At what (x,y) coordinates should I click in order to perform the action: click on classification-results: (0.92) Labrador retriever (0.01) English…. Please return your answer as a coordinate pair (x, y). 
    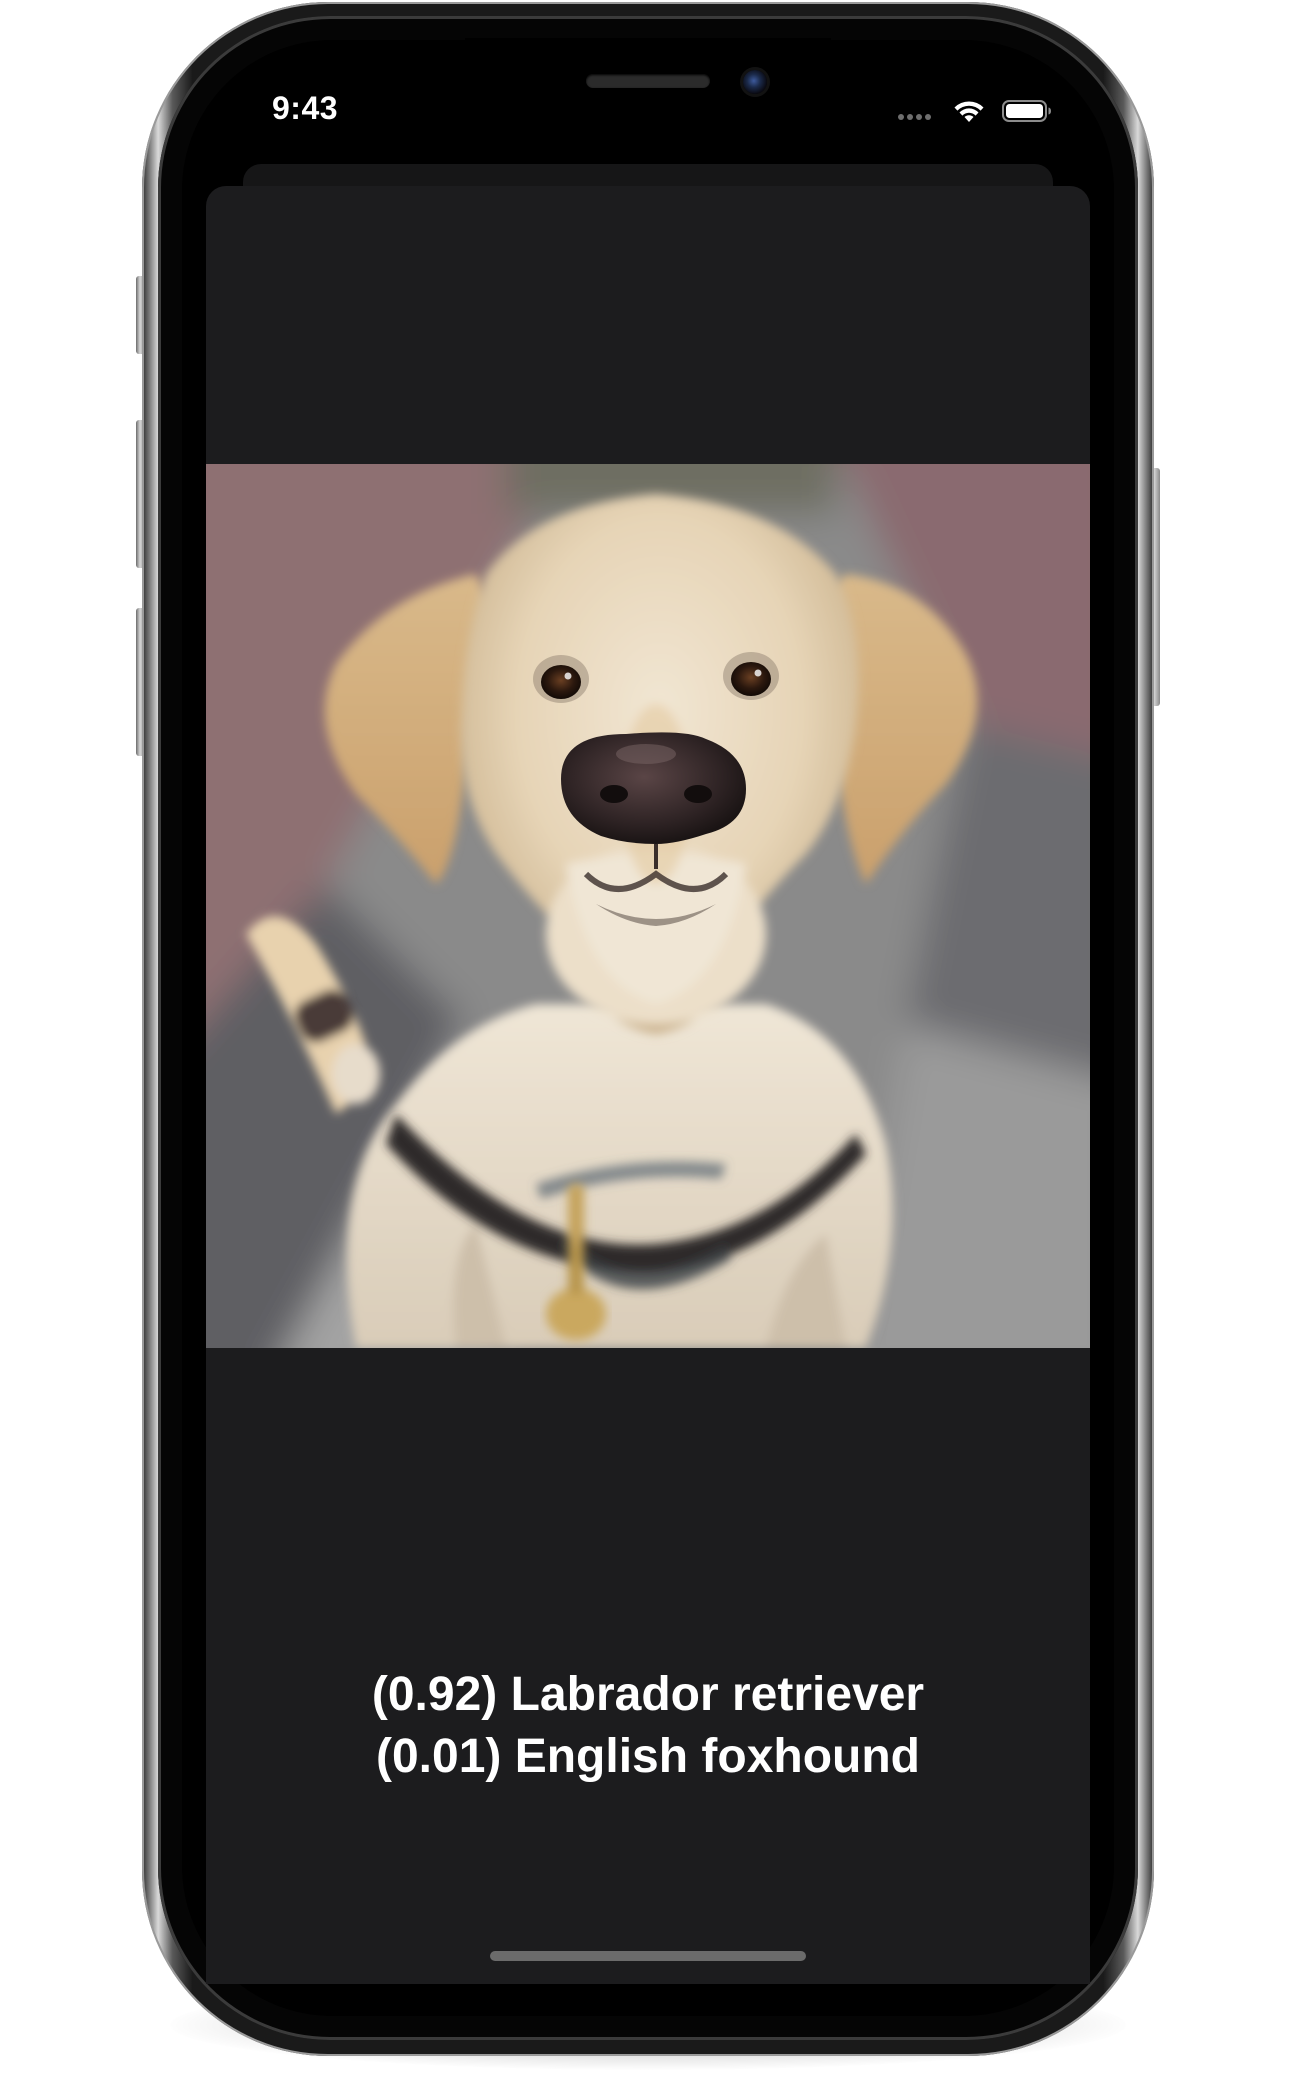
    Looking at the image, I should click on (648, 1726).